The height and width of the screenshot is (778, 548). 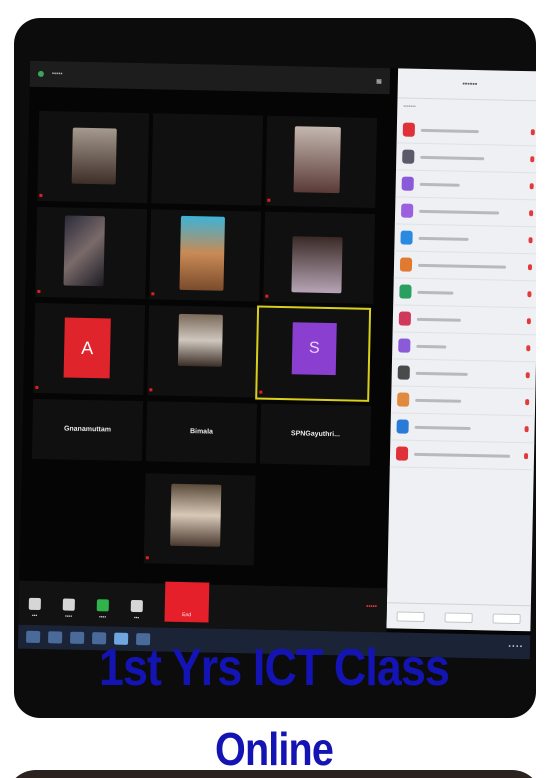 I want to click on participant-tile: Bimala, so click(x=201, y=432).